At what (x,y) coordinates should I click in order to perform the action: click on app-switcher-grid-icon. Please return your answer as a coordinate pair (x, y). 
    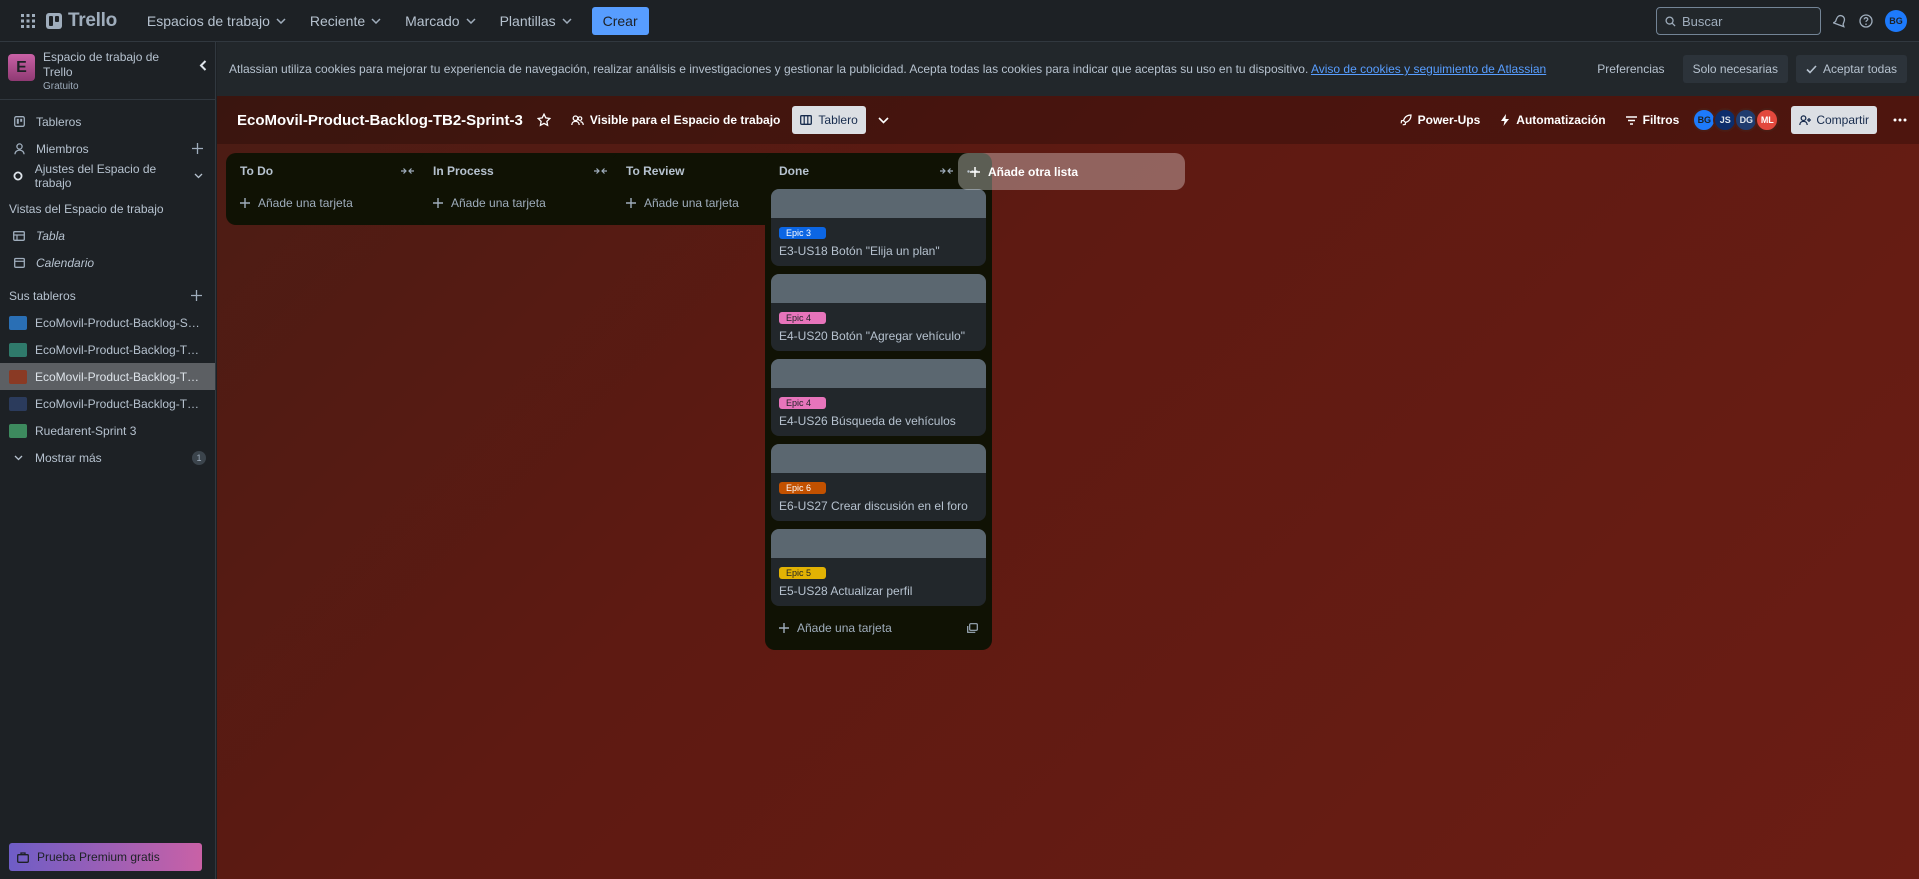
    Looking at the image, I should click on (28, 21).